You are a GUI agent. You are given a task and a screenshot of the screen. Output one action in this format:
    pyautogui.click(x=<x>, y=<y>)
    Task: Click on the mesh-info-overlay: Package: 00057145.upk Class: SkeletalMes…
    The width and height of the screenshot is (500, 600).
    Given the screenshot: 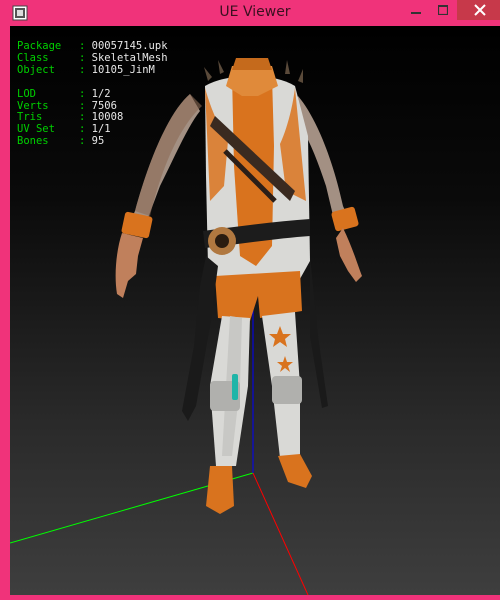 What is the action you would take?
    pyautogui.click(x=92, y=94)
    